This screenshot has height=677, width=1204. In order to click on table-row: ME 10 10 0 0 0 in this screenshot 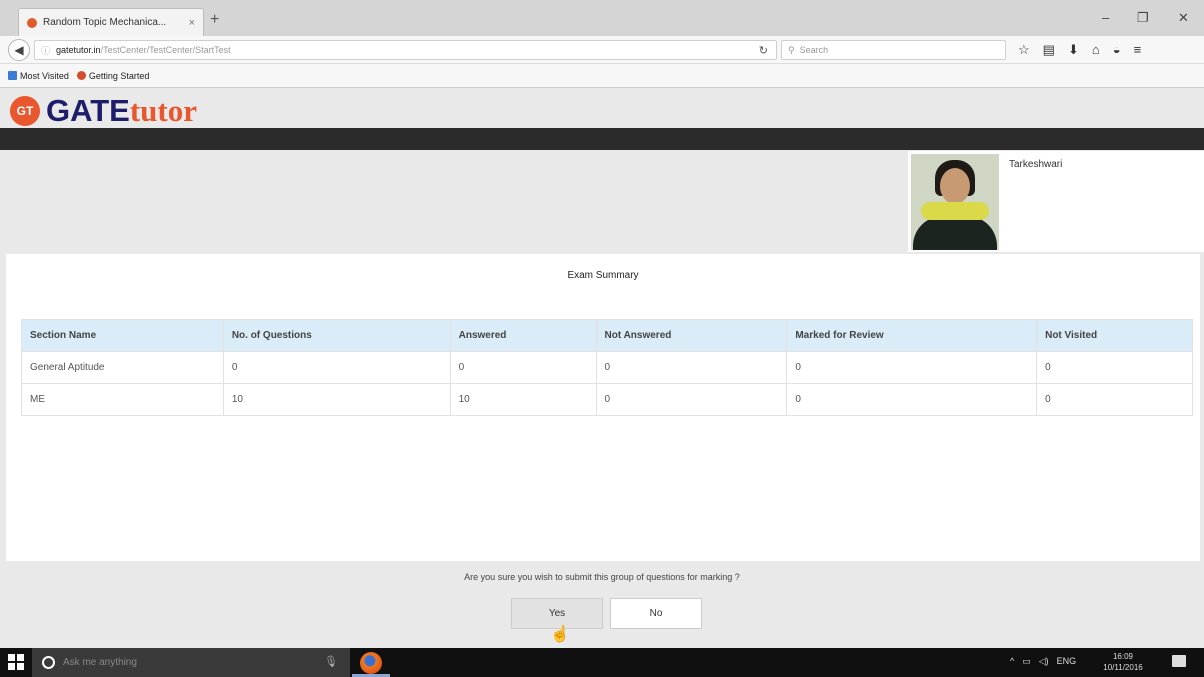, I will do `click(607, 399)`.